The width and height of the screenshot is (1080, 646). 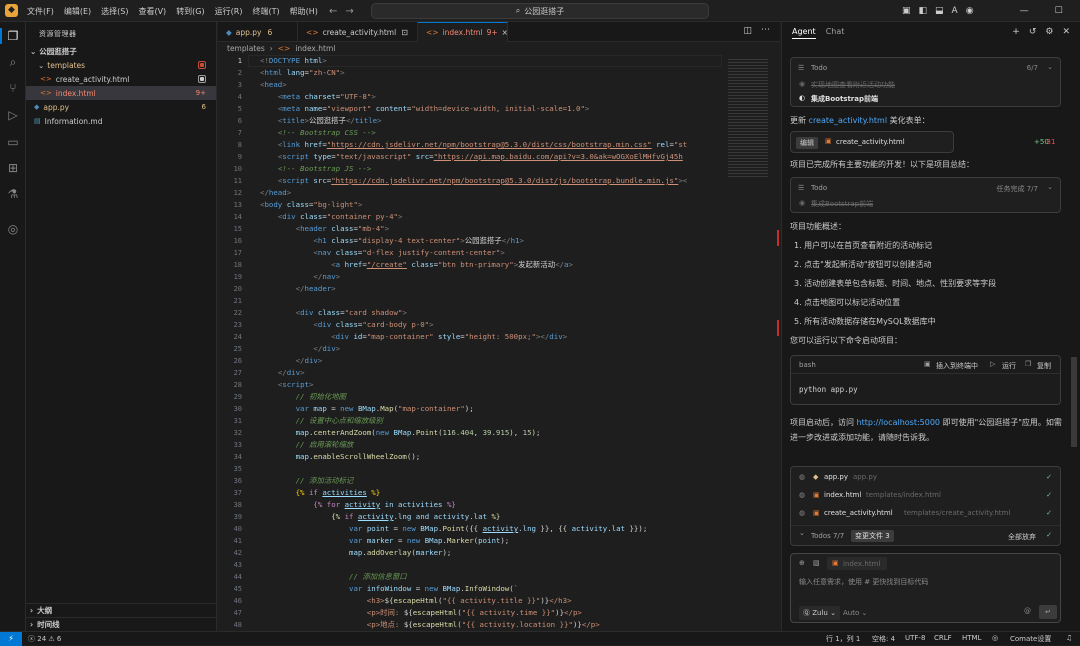 I want to click on line-number: 8, so click(x=239, y=145).